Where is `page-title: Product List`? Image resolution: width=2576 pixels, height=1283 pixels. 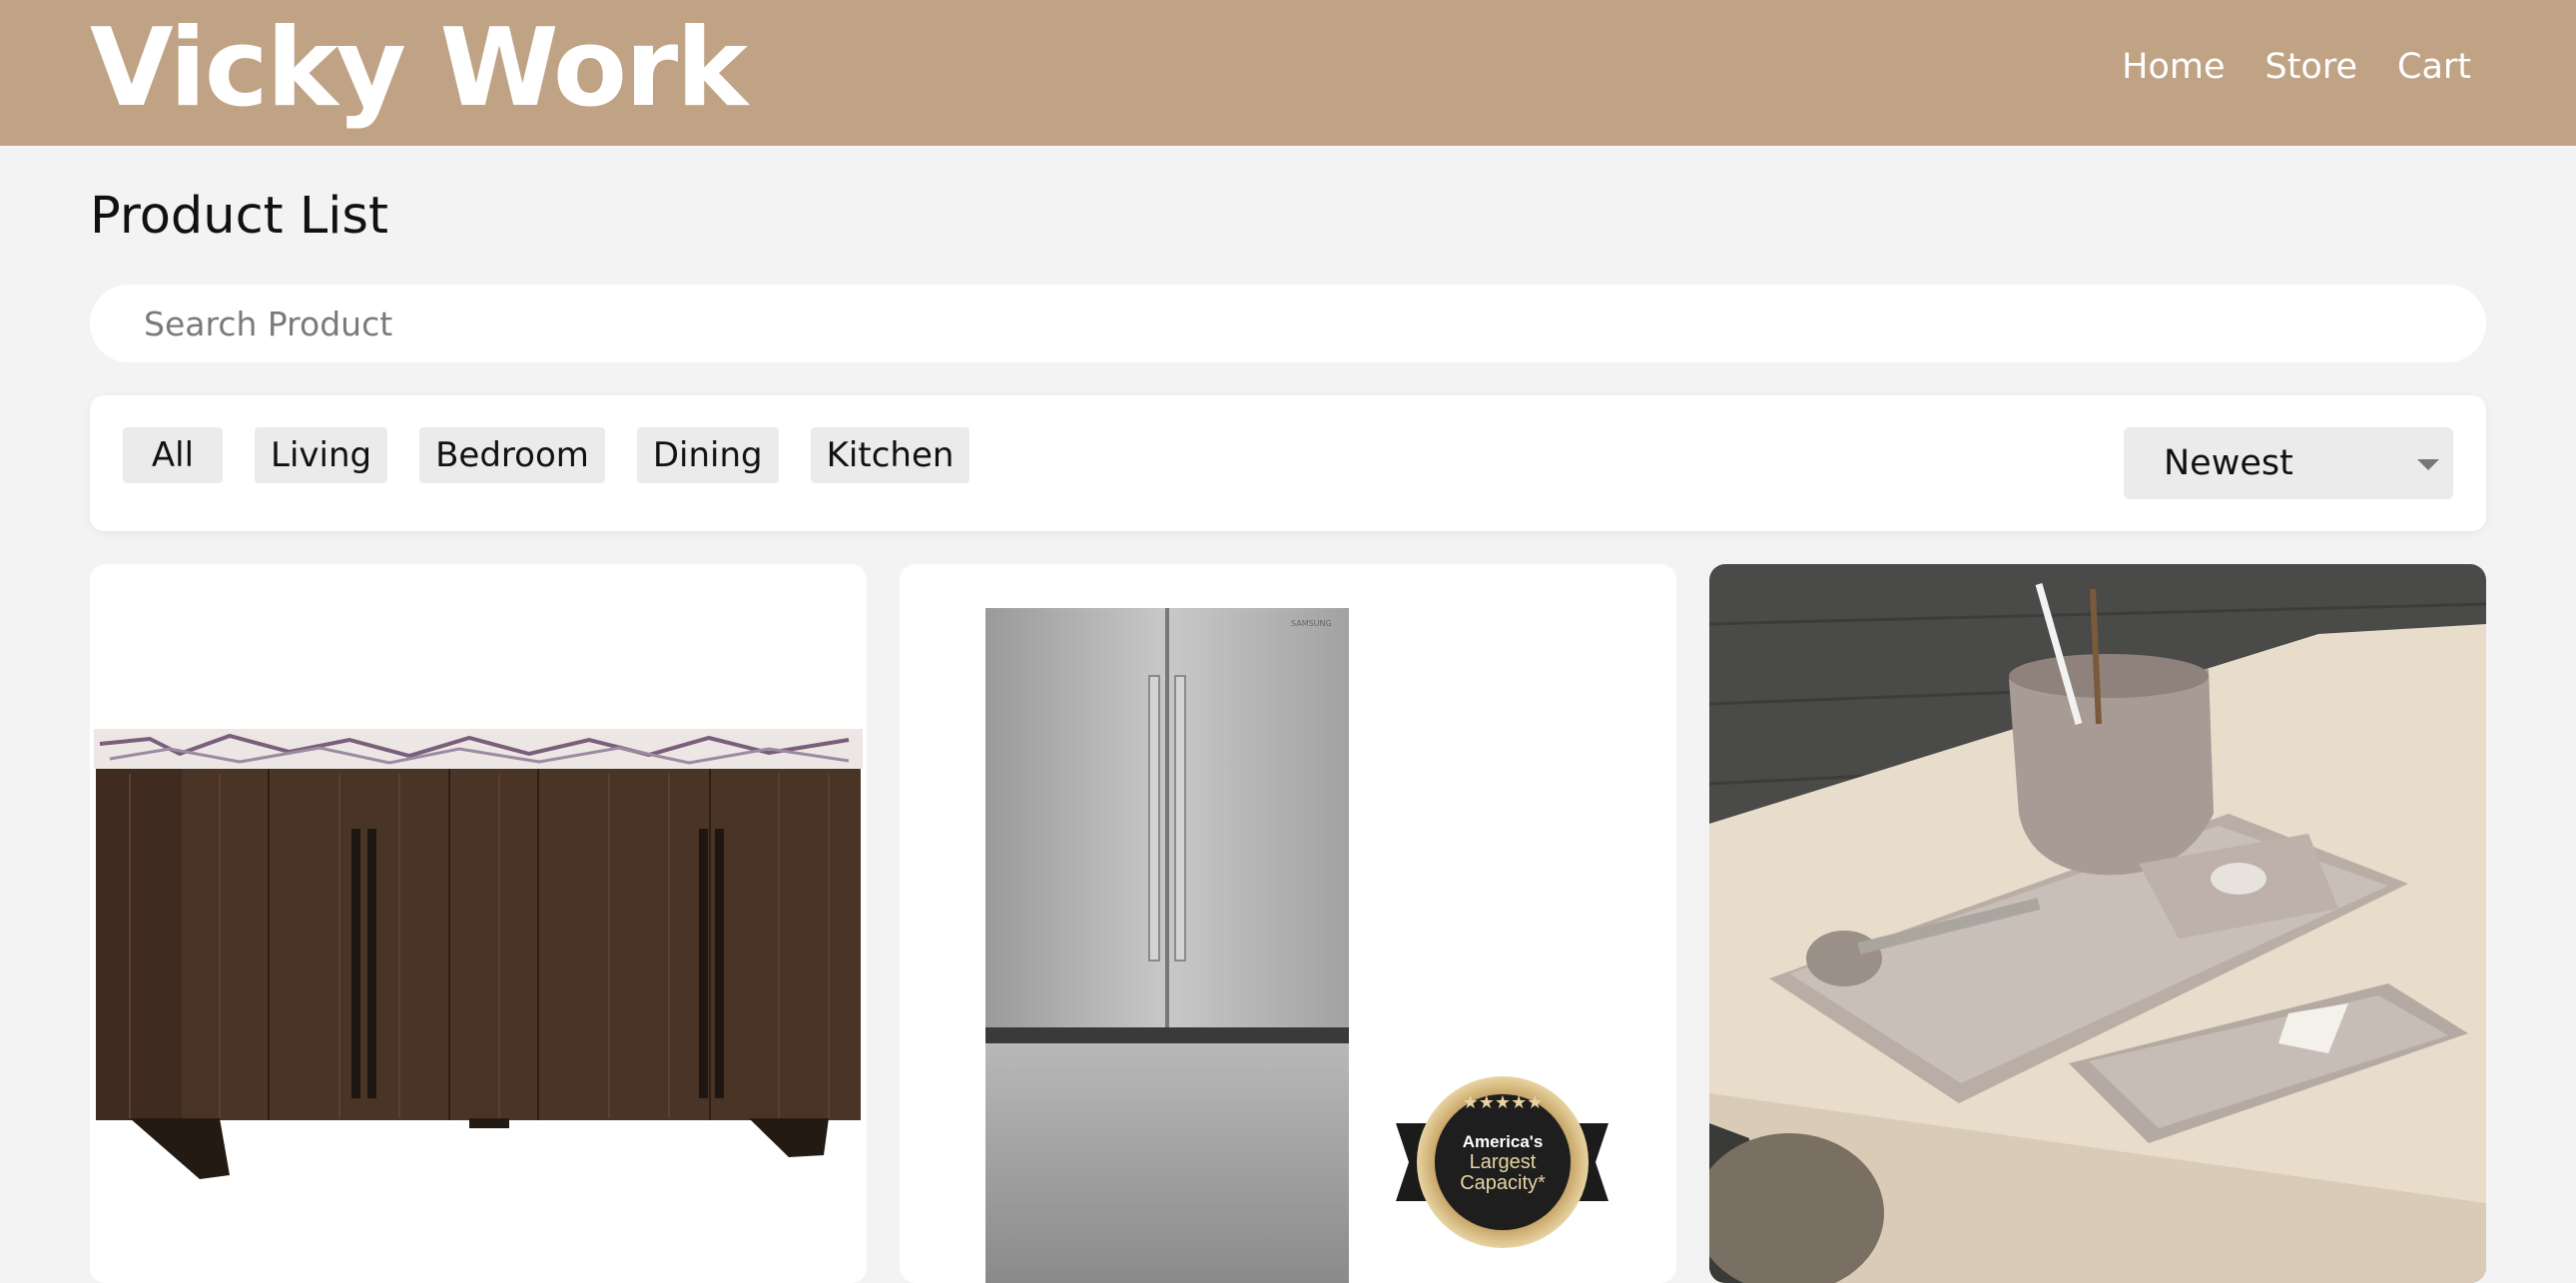
page-title: Product List is located at coordinates (239, 216).